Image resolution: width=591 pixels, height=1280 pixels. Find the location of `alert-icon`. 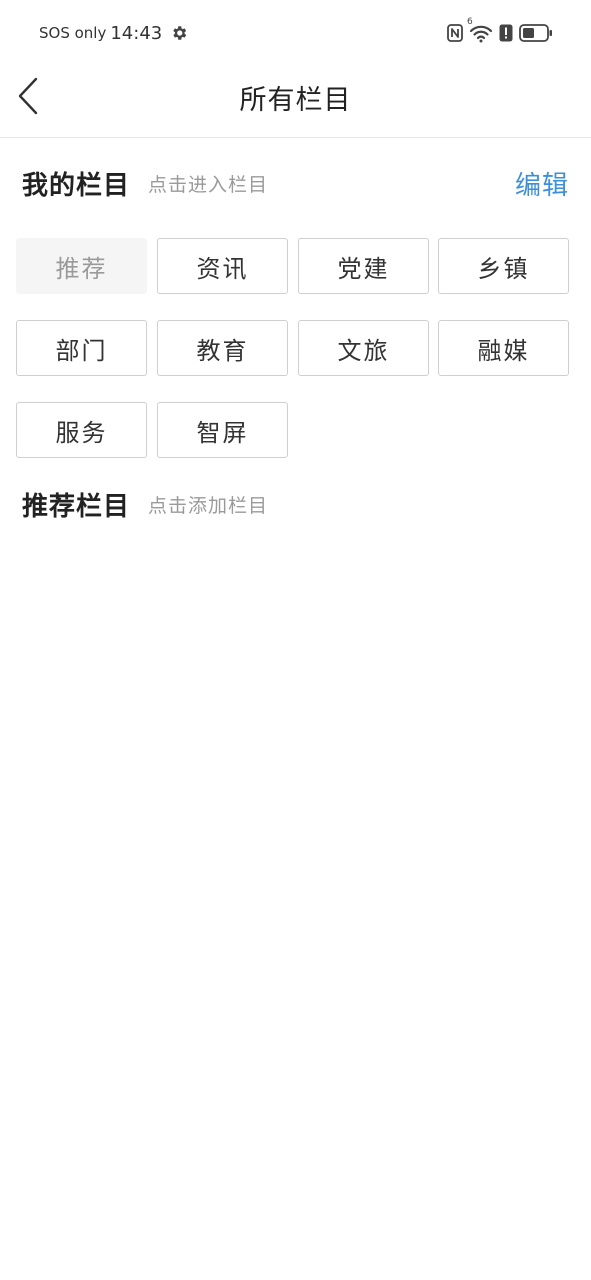

alert-icon is located at coordinates (506, 33).